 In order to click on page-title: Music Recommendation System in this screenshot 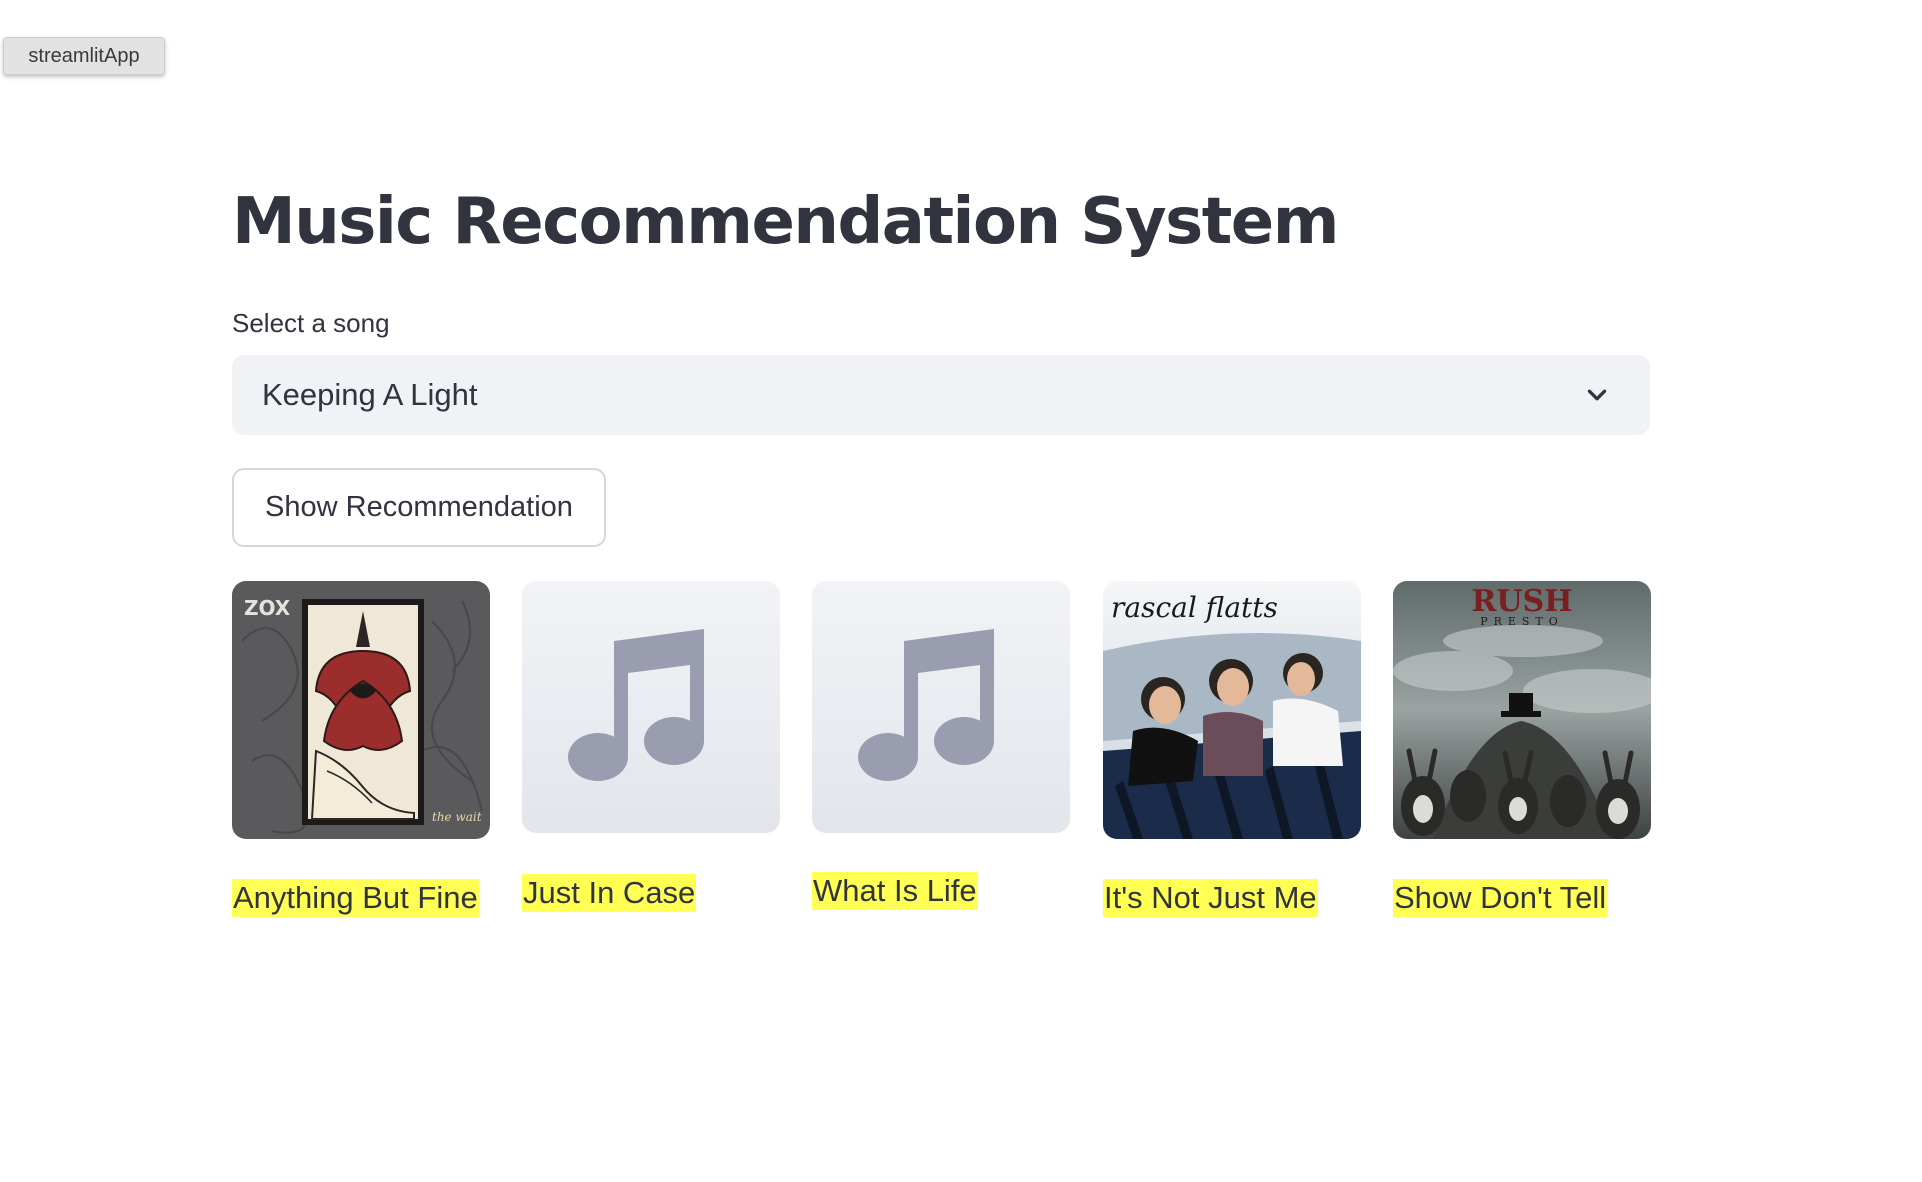, I will do `click(785, 222)`.